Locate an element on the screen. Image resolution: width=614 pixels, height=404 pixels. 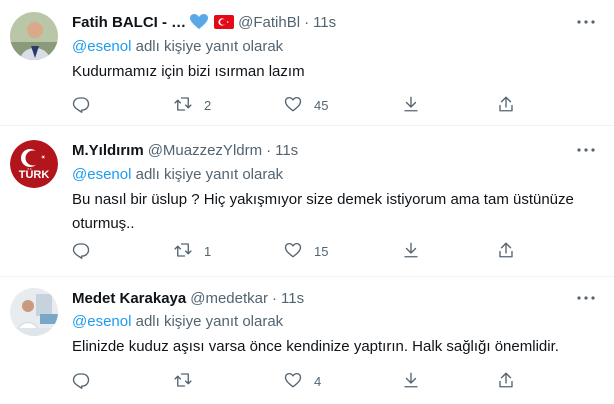
like-count: 45 is located at coordinates (321, 105).